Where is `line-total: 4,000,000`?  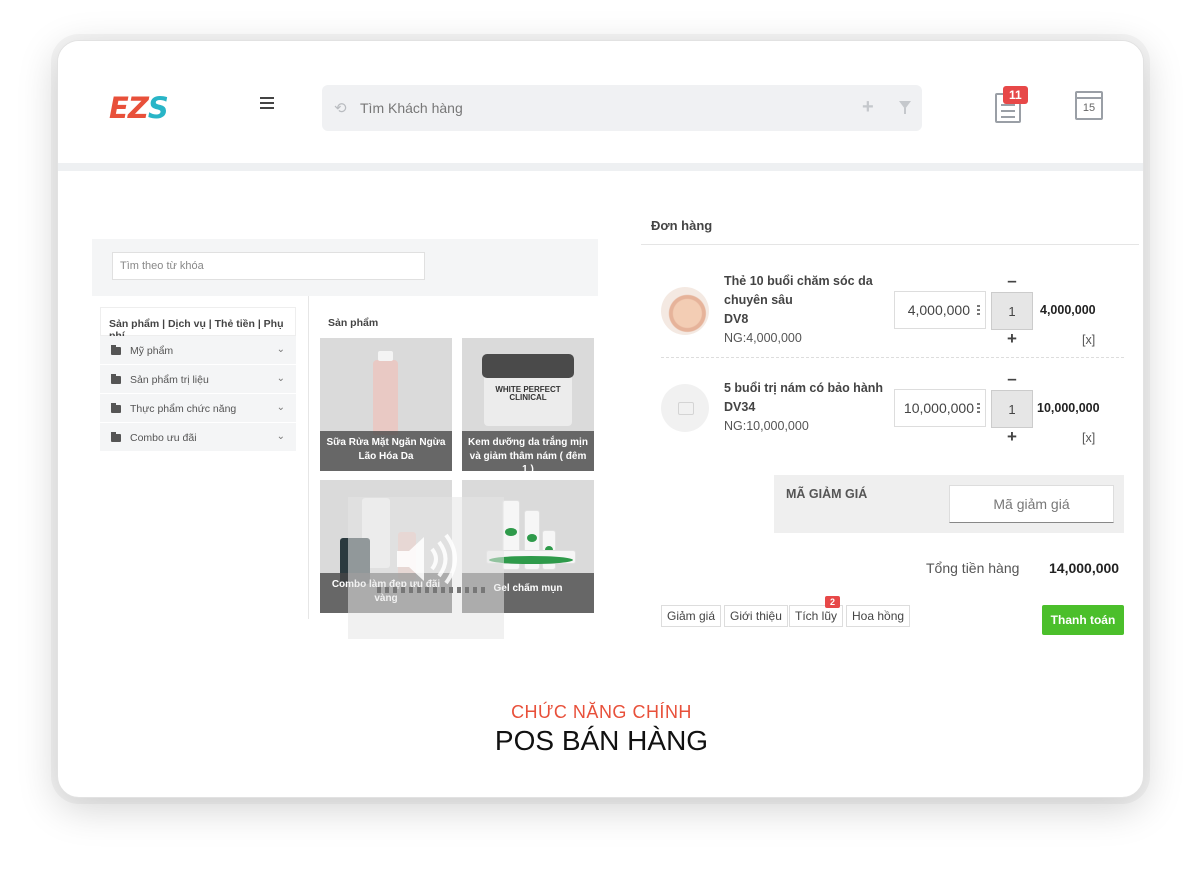 line-total: 4,000,000 is located at coordinates (1068, 310).